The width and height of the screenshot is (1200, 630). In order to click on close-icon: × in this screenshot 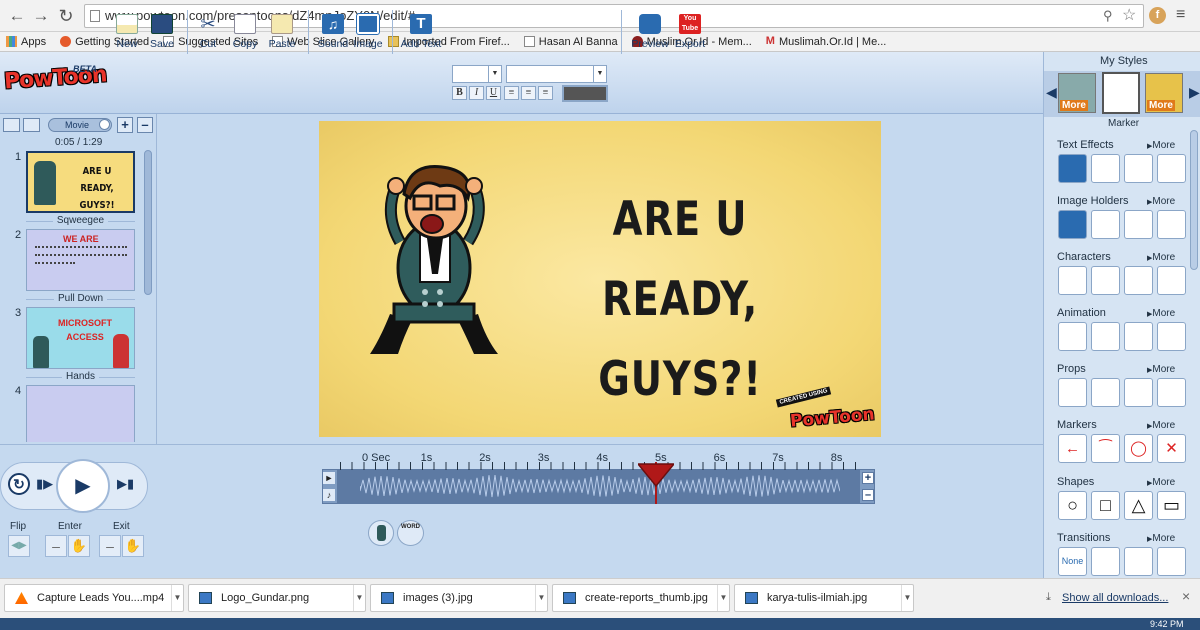, I will do `click(1186, 596)`.